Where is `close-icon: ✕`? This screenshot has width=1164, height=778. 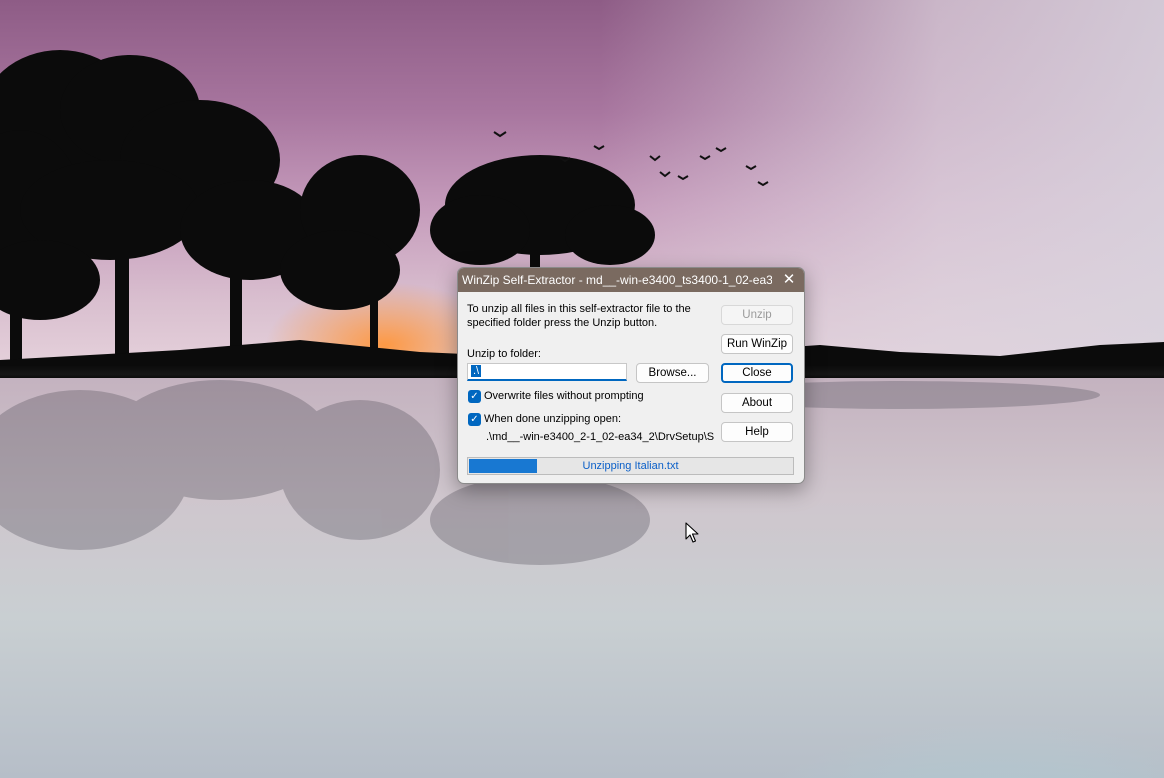 close-icon: ✕ is located at coordinates (789, 280).